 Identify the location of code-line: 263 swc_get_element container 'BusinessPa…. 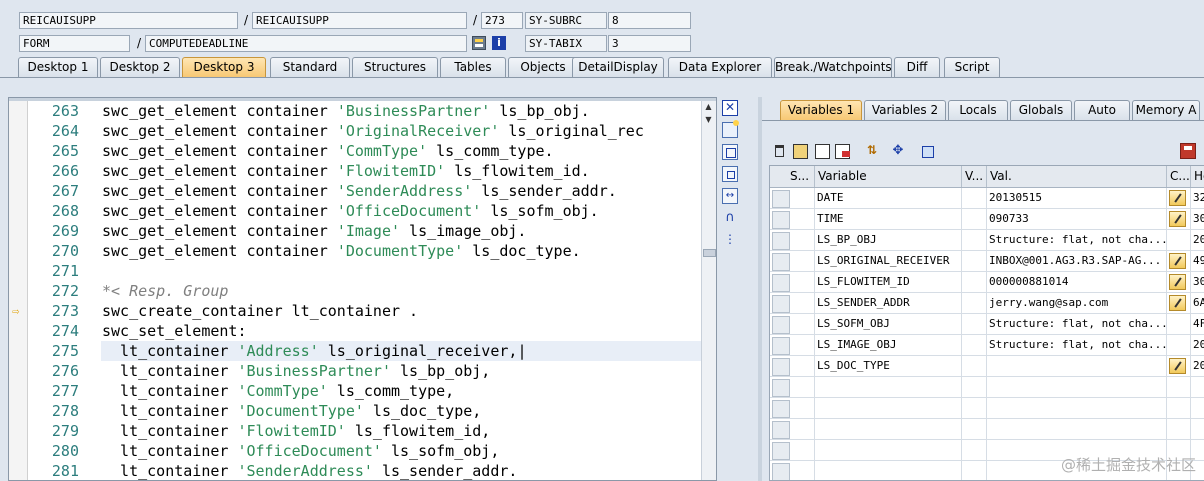
(362, 111).